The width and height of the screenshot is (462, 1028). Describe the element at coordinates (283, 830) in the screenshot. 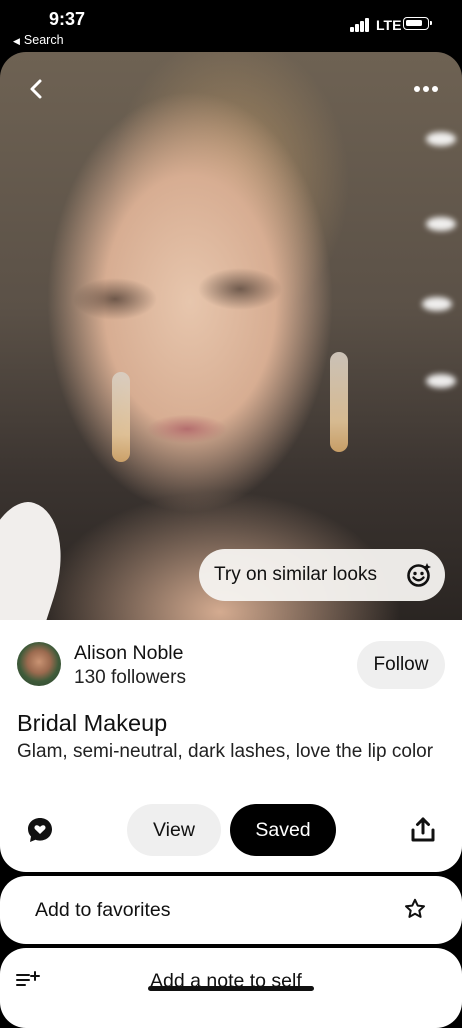

I see `saved-button: Saved` at that location.